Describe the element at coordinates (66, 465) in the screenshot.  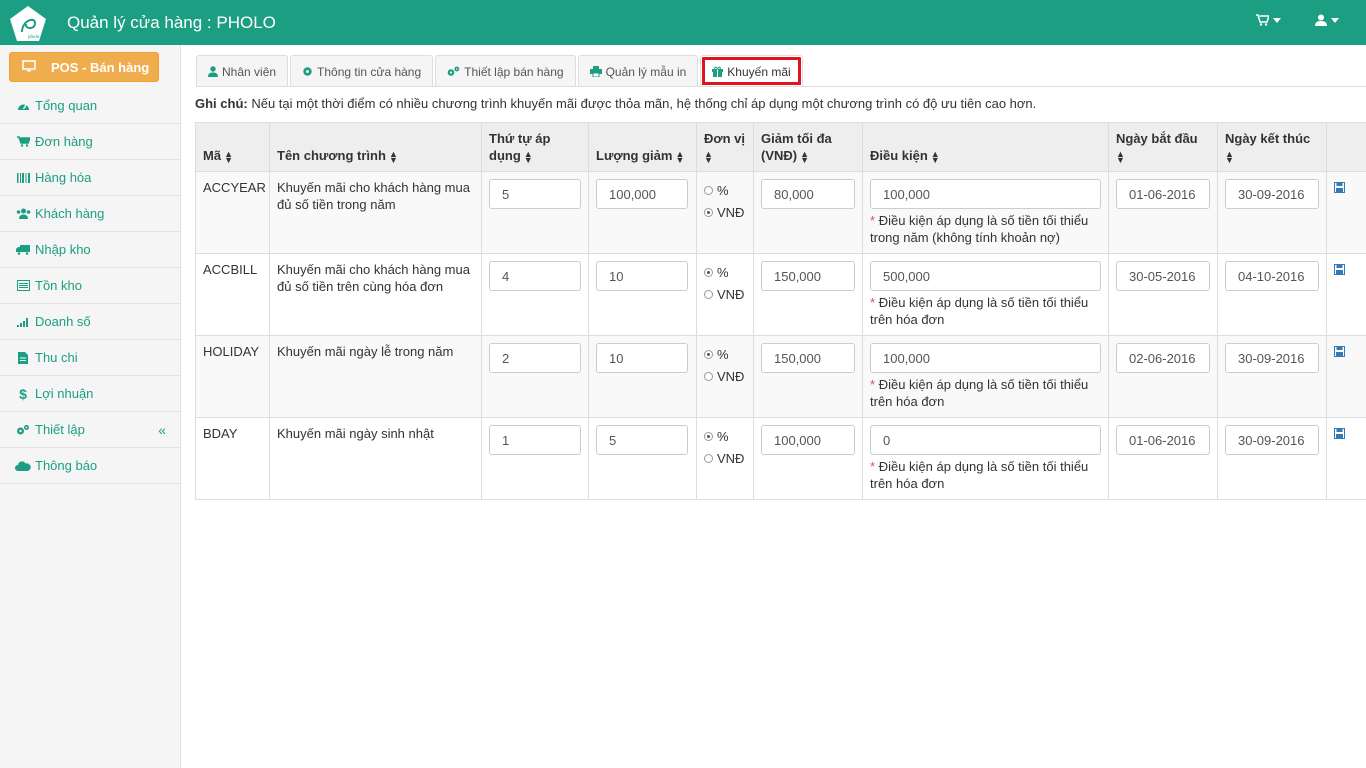
I see `sidebar-item-label: Thông báo` at that location.